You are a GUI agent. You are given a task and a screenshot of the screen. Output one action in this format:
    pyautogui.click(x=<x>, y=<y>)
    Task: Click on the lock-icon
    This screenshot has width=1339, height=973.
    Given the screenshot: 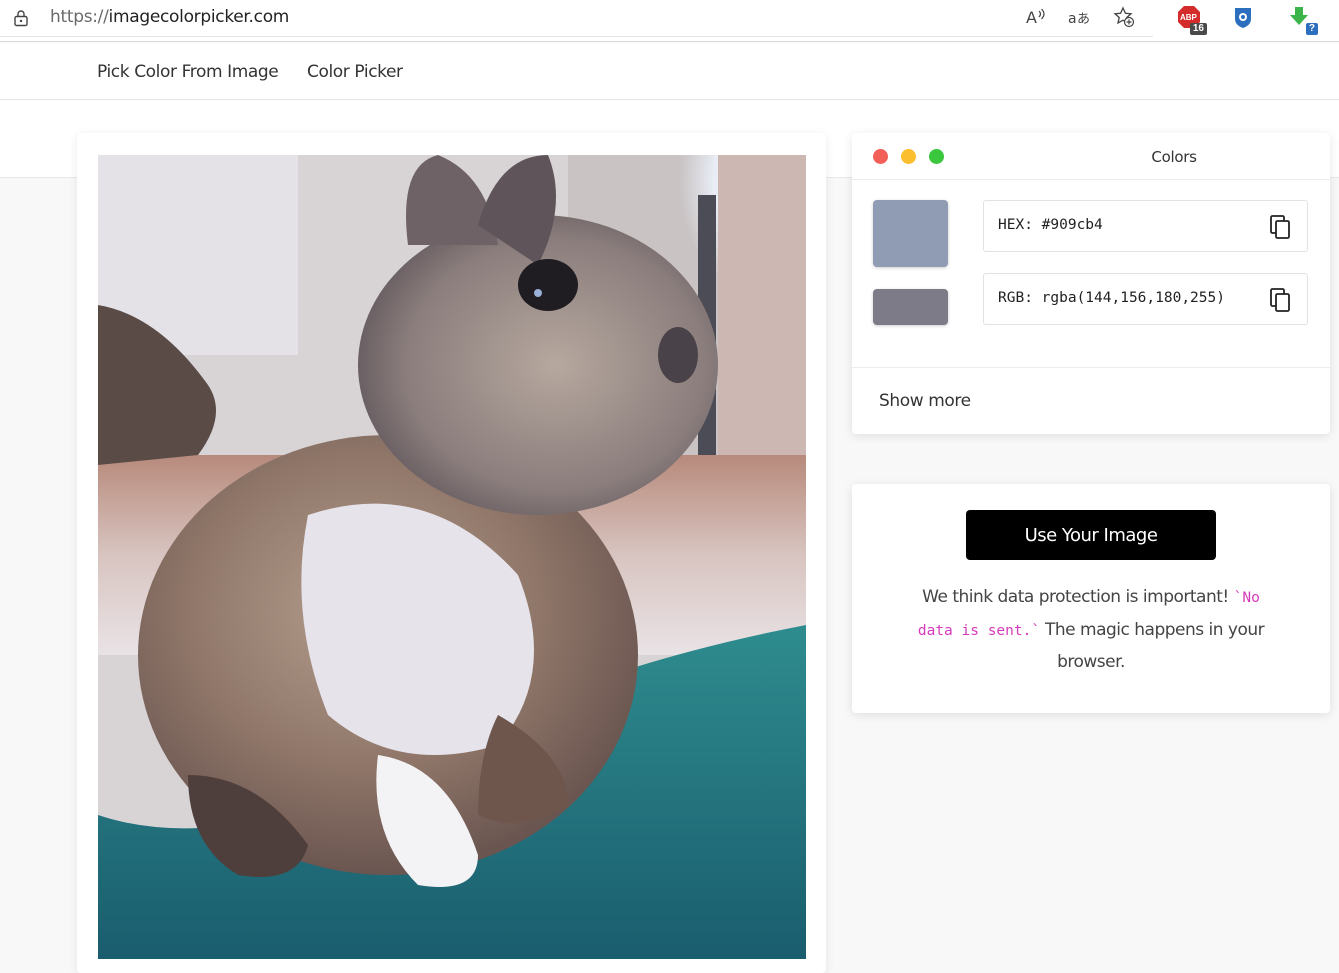 What is the action you would take?
    pyautogui.click(x=21, y=18)
    